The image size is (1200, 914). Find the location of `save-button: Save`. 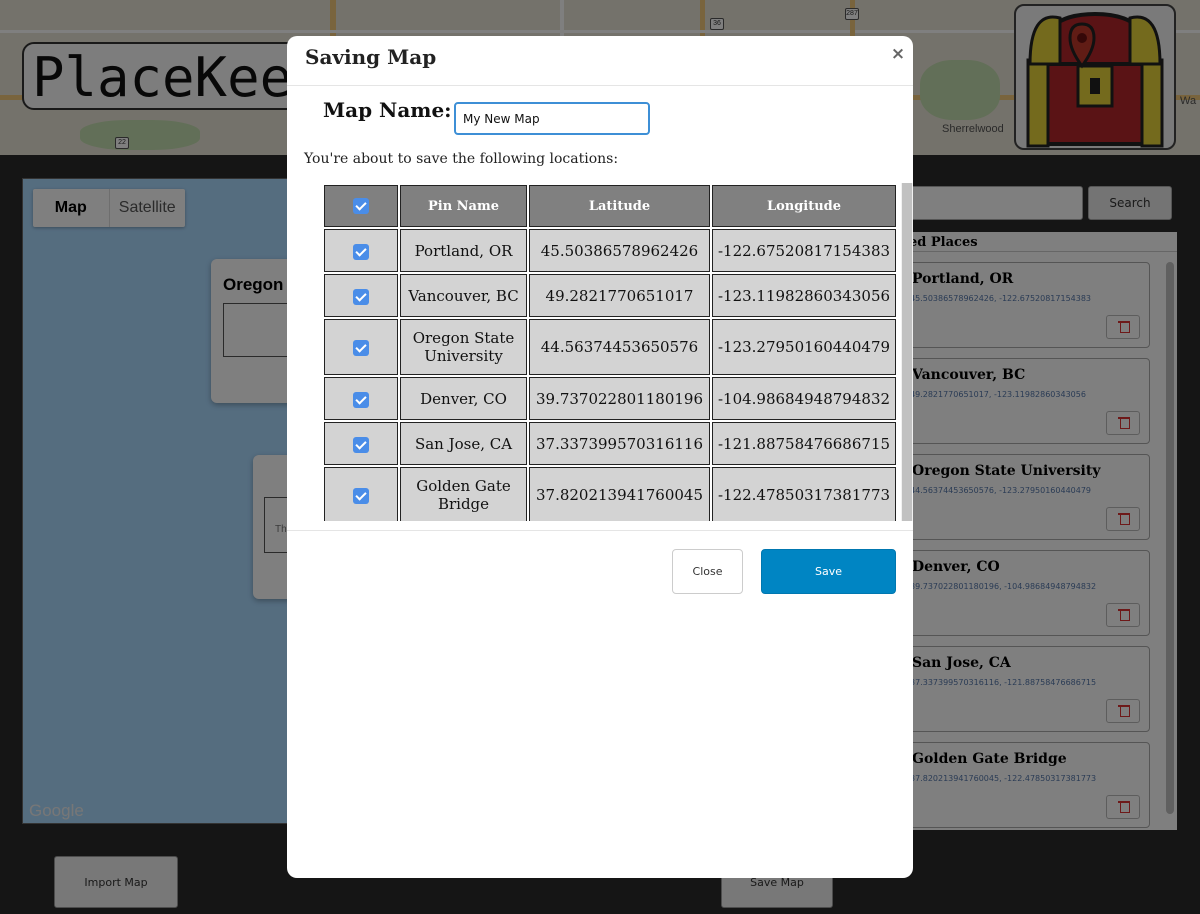

save-button: Save is located at coordinates (828, 571).